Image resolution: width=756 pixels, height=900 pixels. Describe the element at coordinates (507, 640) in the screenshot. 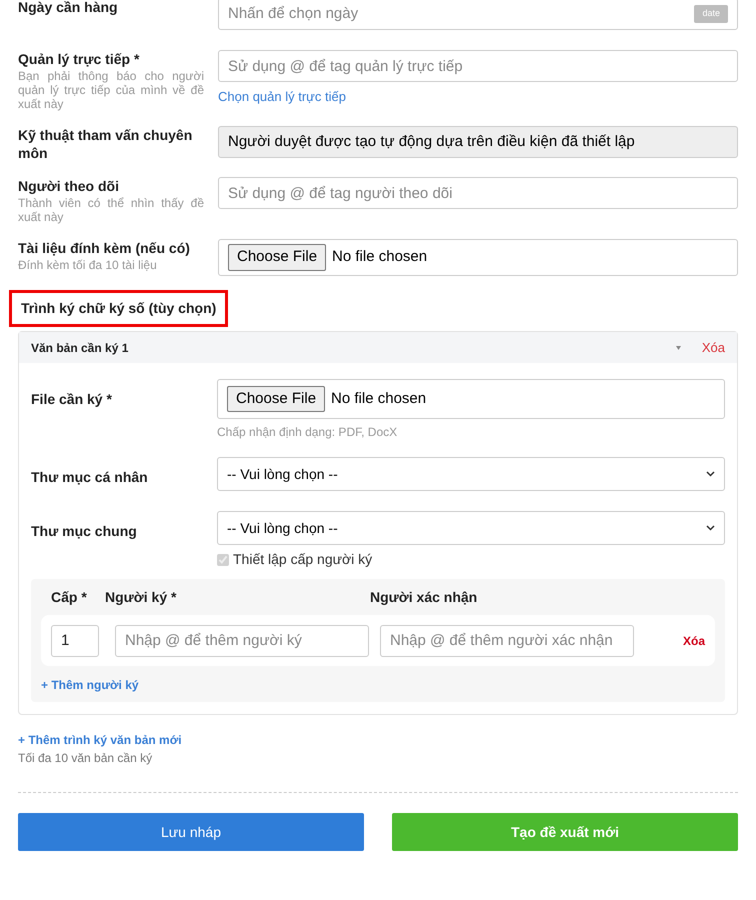

I see `confirmer-field: Nhập @ để thêm người xác nhận` at that location.